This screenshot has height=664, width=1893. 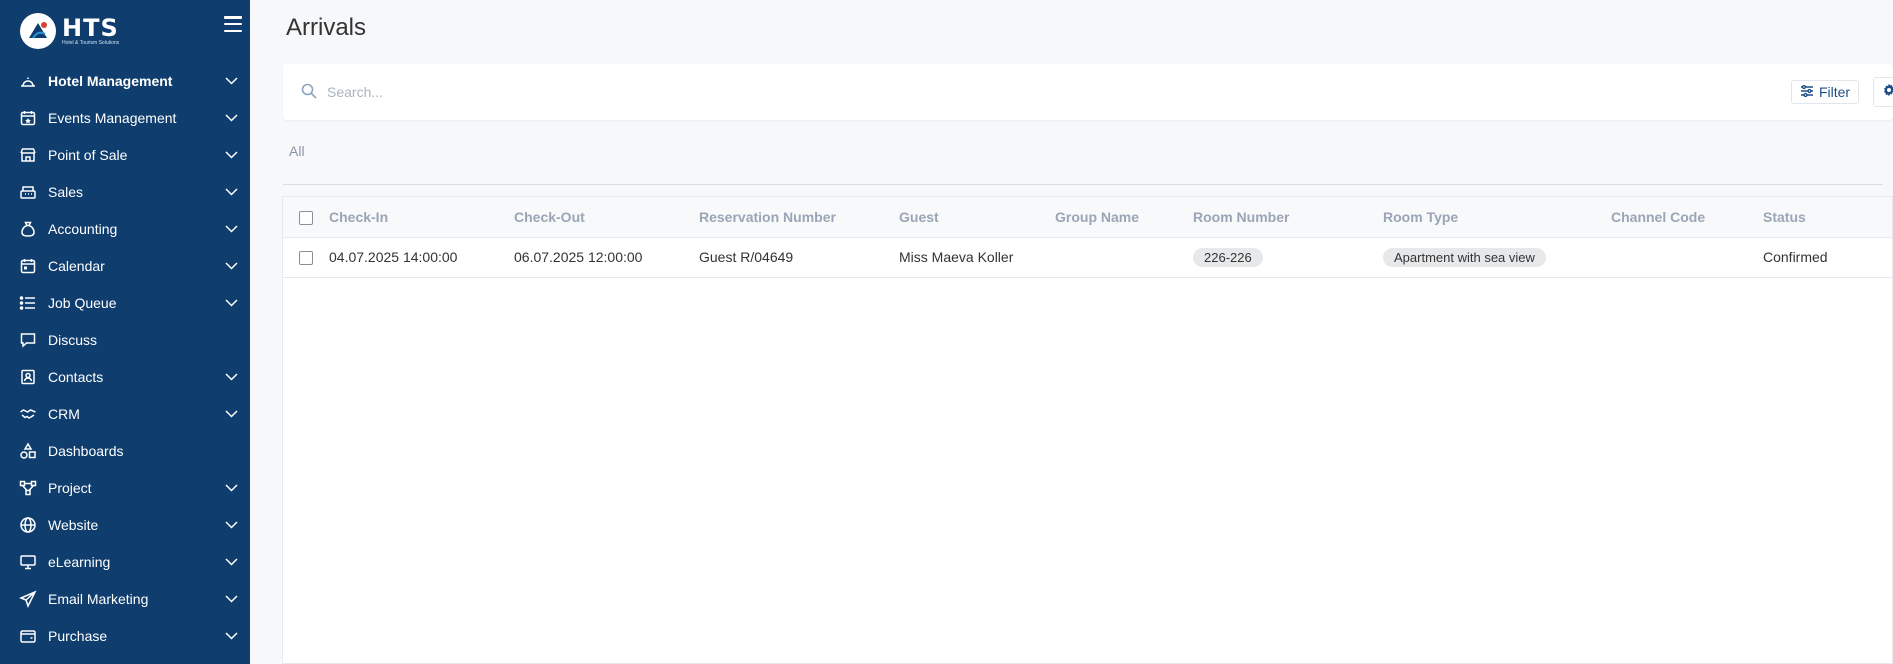 I want to click on sidebar-item-label: Sales, so click(x=66, y=191).